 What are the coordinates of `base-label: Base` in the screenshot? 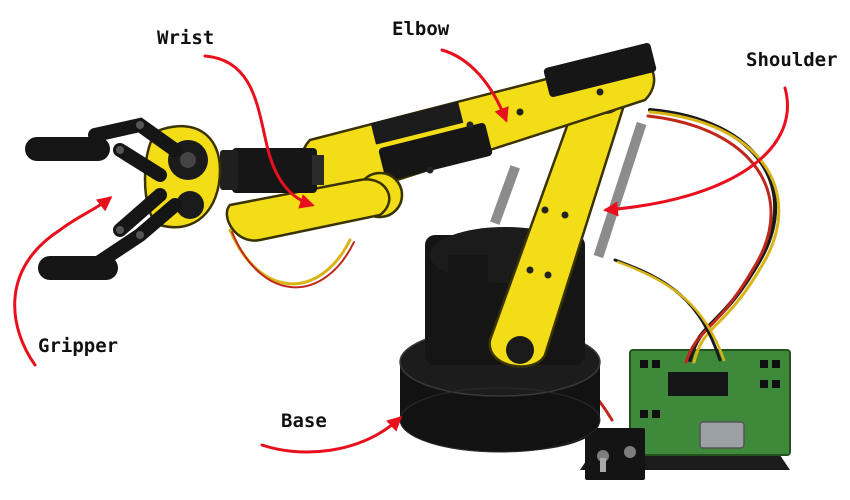 It's located at (304, 421).